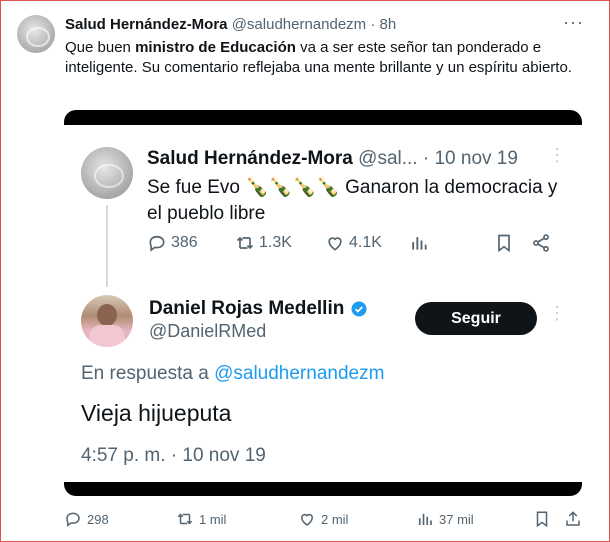 The width and height of the screenshot is (610, 542). I want to click on quoted-retweet: 1.3K, so click(263, 243).